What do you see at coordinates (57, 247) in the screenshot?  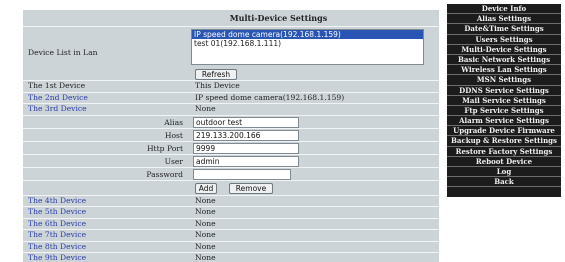 I see `device-link: The 8th Device` at bounding box center [57, 247].